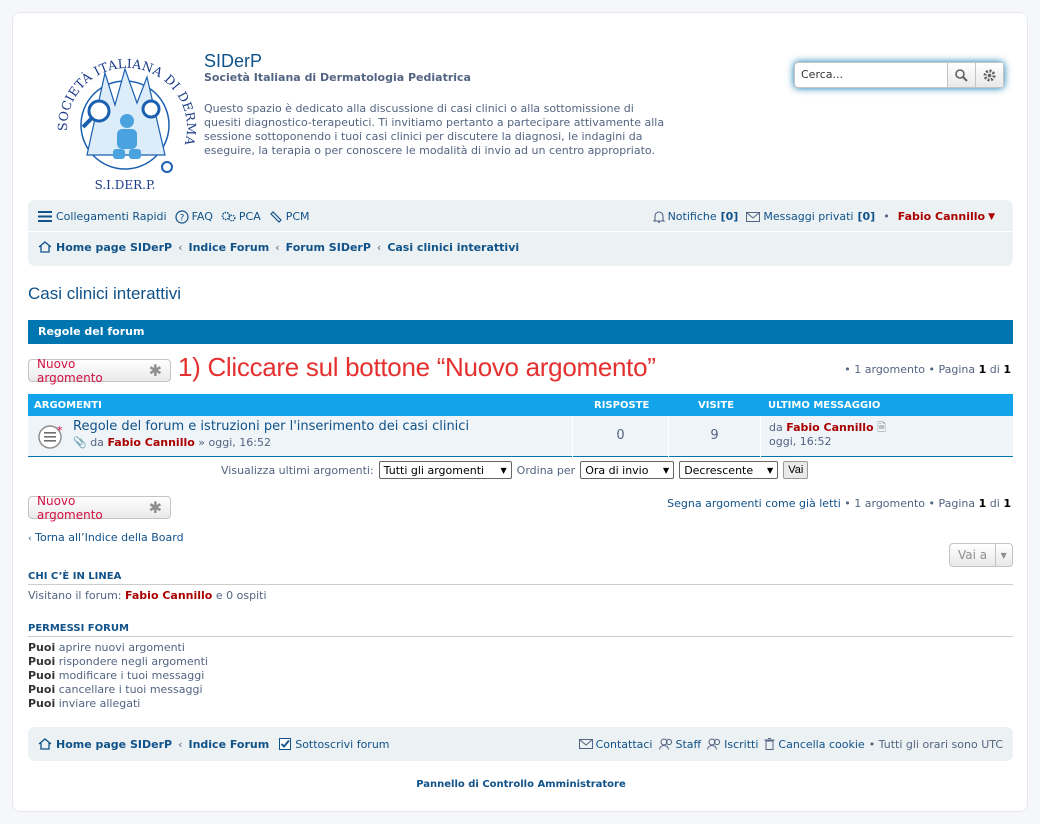 The image size is (1040, 824). Describe the element at coordinates (886, 436) in the screenshot. I see `last-post-cell: da Fabio Cannillo 🗎 oggi, 16:52` at that location.